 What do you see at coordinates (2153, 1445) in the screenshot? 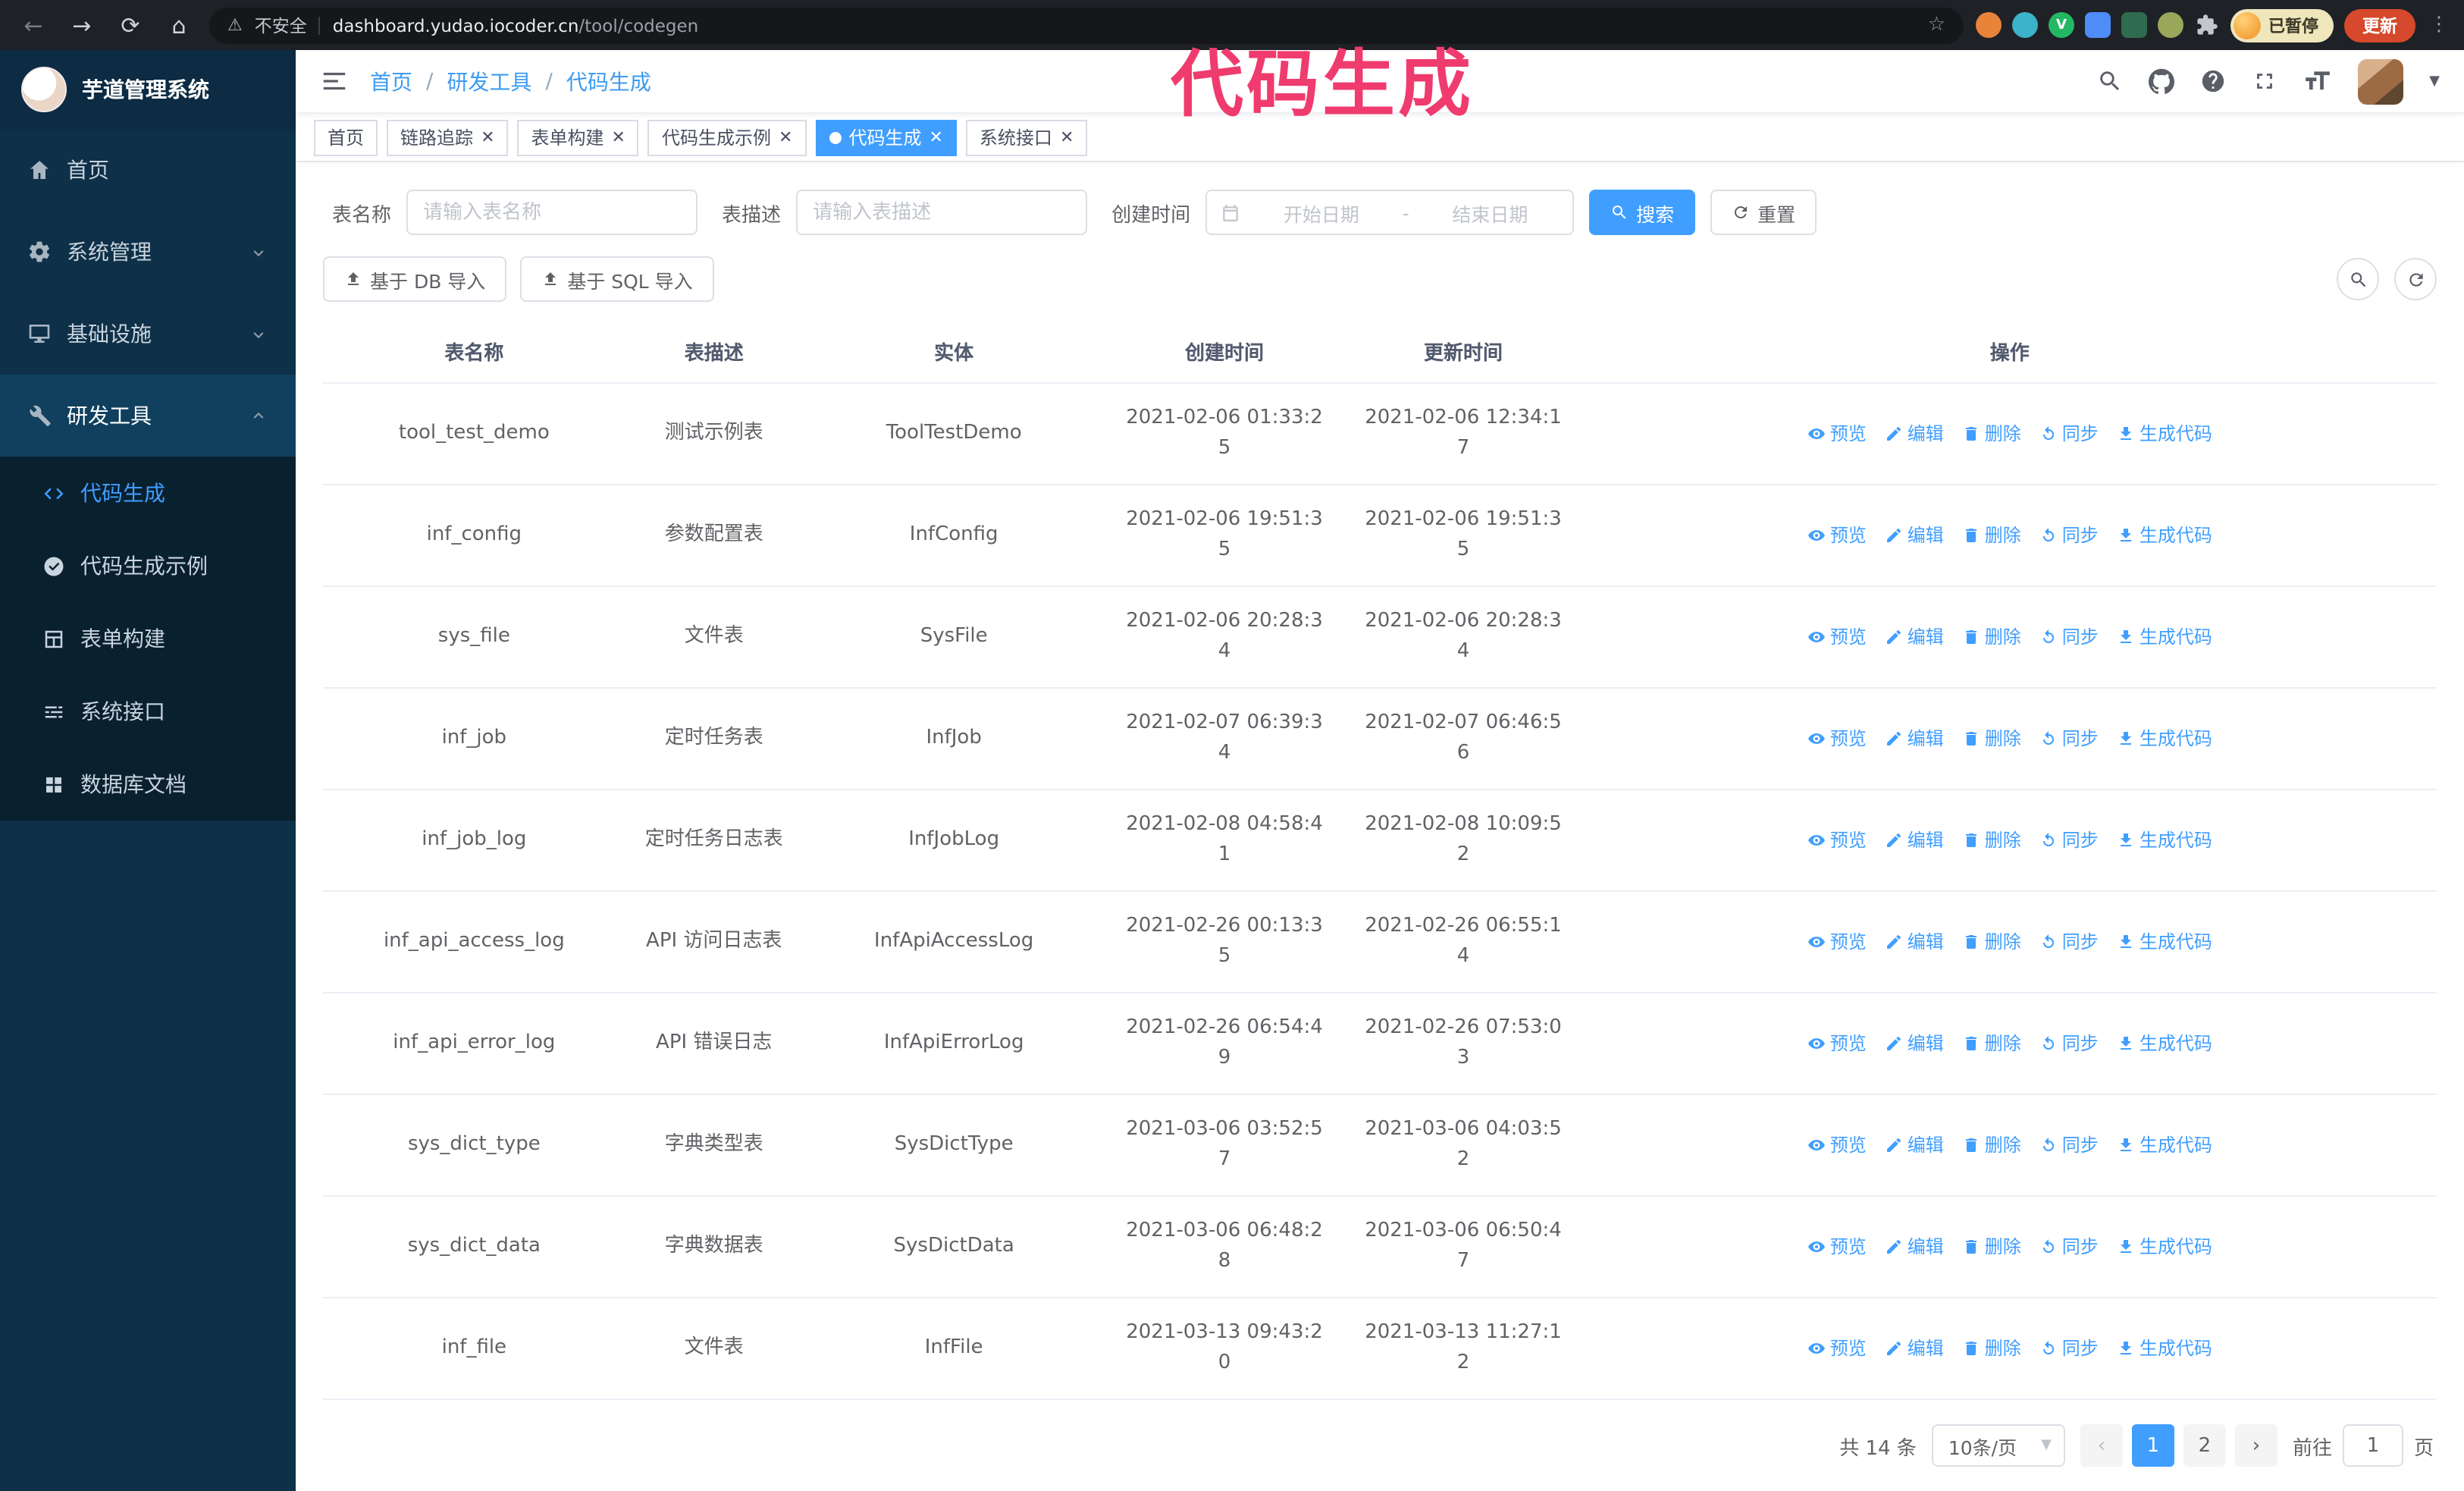
I see `page-number-button: 1` at bounding box center [2153, 1445].